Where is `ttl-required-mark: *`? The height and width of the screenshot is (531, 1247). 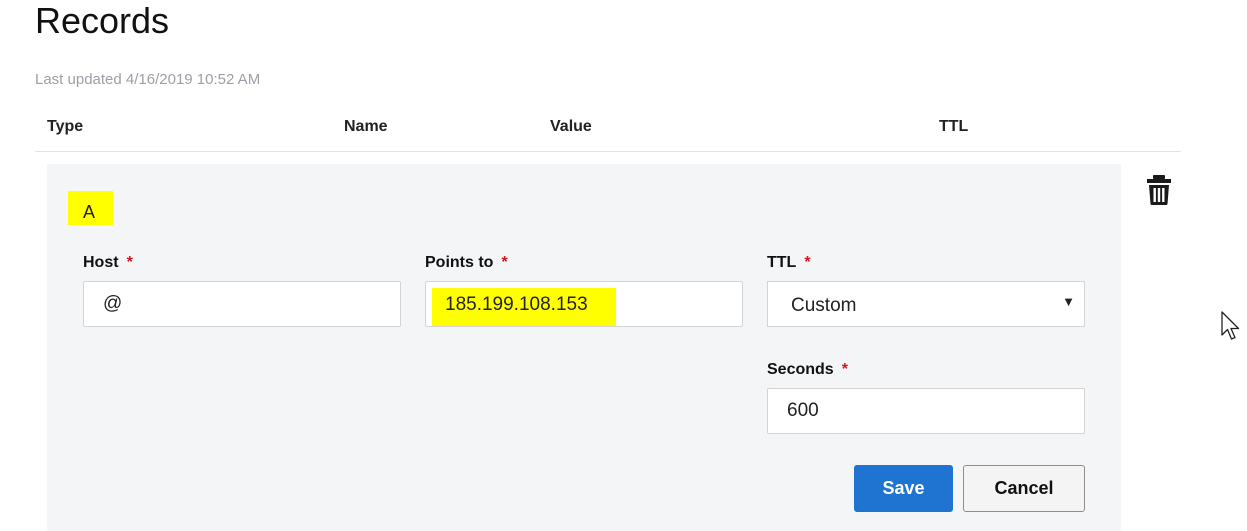 ttl-required-mark: * is located at coordinates (807, 262).